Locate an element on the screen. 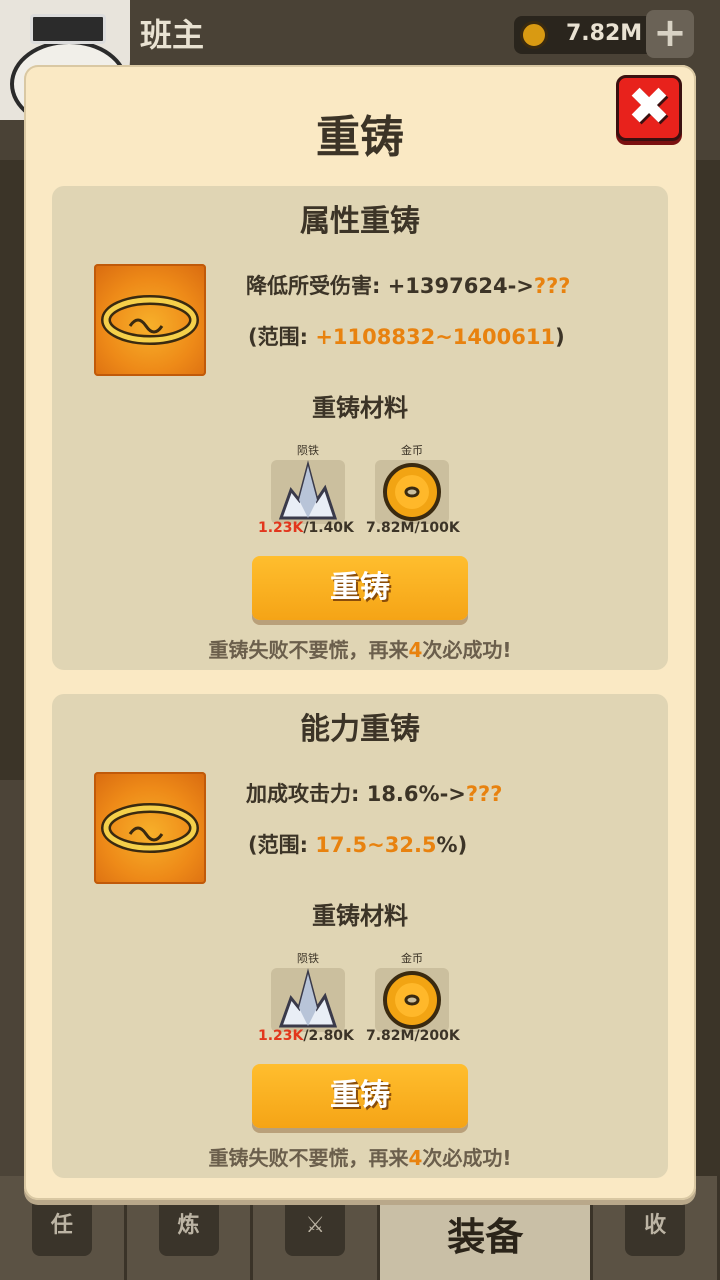 This screenshot has height=1280, width=720. material-count: 1.23K/1.40K is located at coordinates (306, 528).